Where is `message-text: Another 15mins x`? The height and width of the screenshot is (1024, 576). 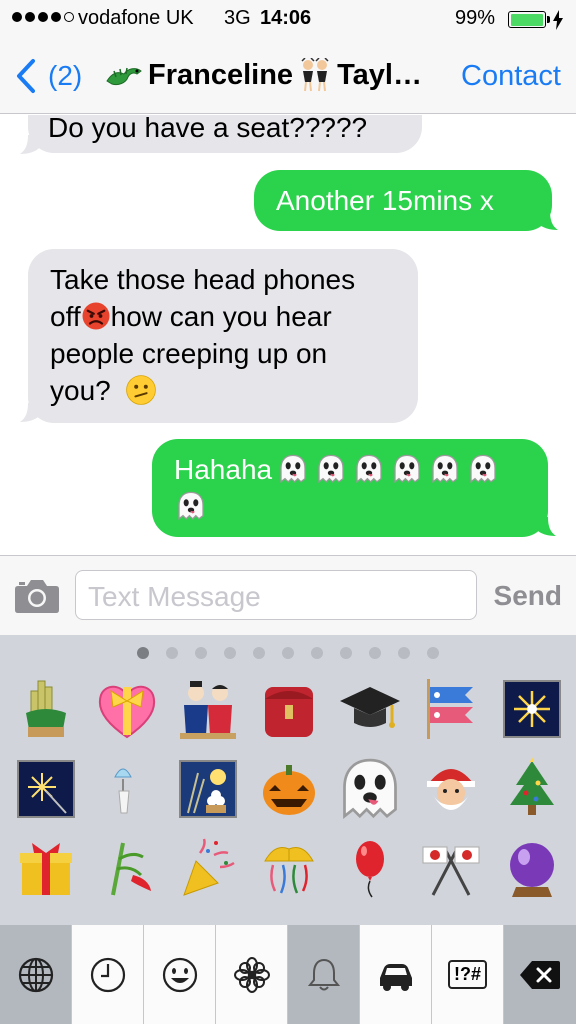
message-text: Another 15mins x is located at coordinates (385, 200).